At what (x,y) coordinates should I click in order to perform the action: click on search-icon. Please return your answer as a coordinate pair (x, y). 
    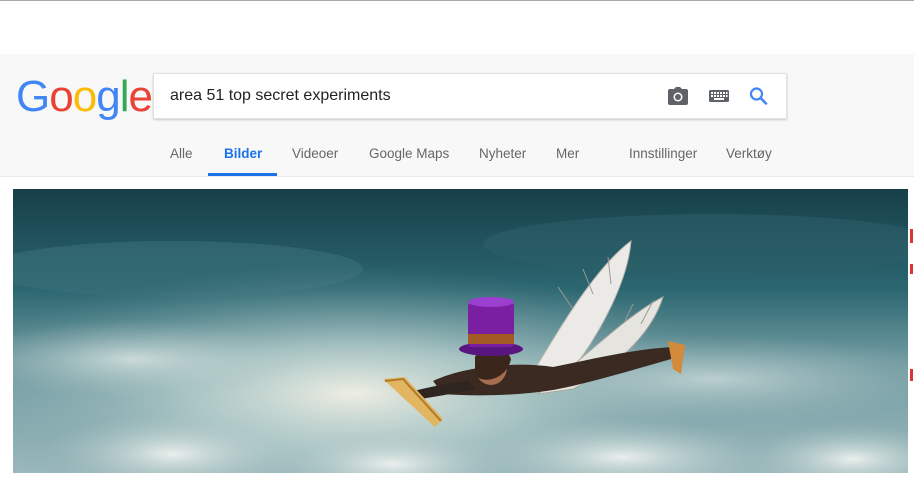
    Looking at the image, I should click on (759, 96).